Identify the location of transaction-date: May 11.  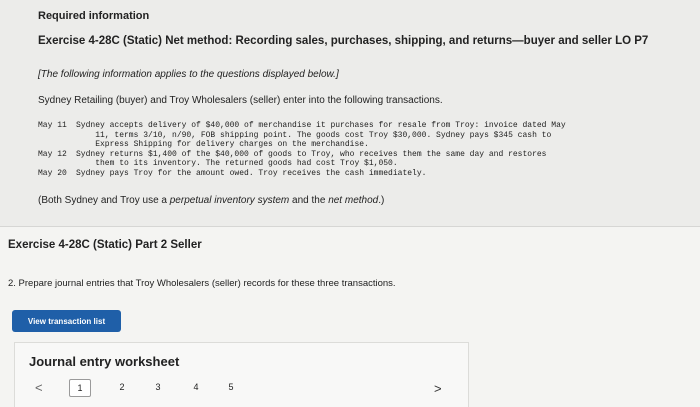
(52, 125).